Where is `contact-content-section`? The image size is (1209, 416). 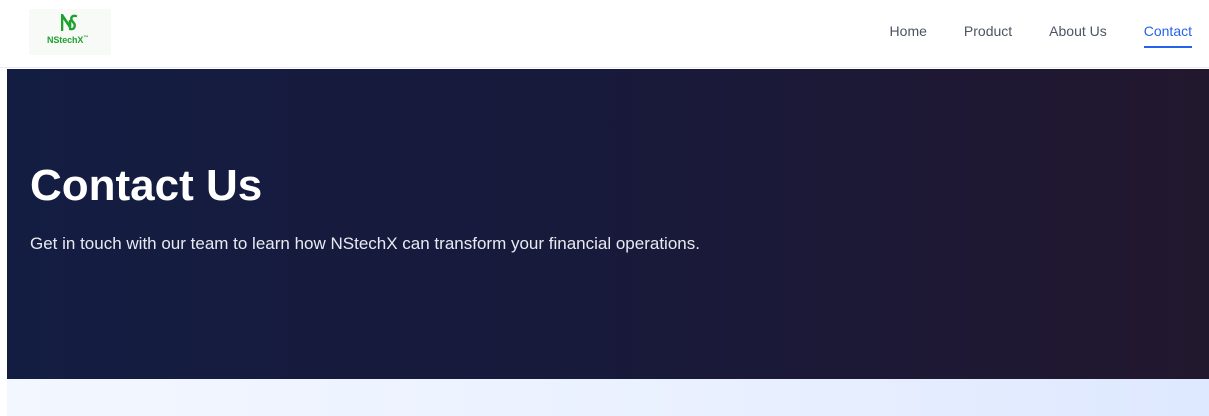 contact-content-section is located at coordinates (608, 397).